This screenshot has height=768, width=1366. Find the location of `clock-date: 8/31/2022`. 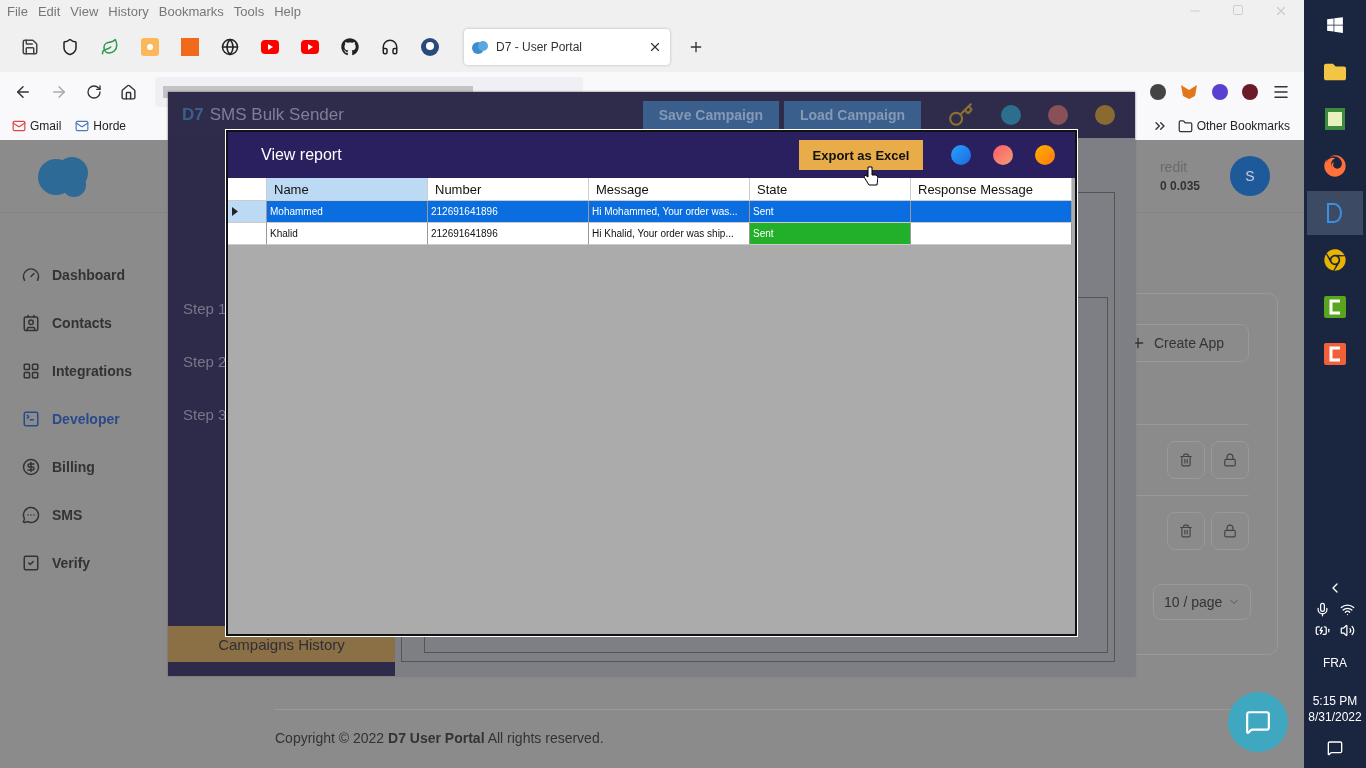

clock-date: 8/31/2022 is located at coordinates (1335, 717).